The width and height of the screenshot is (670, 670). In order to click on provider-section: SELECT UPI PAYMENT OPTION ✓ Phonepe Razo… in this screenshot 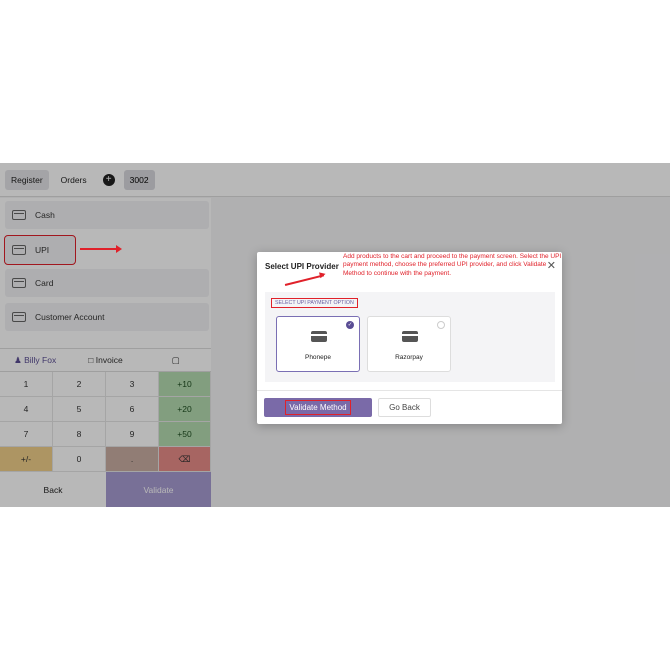, I will do `click(410, 337)`.